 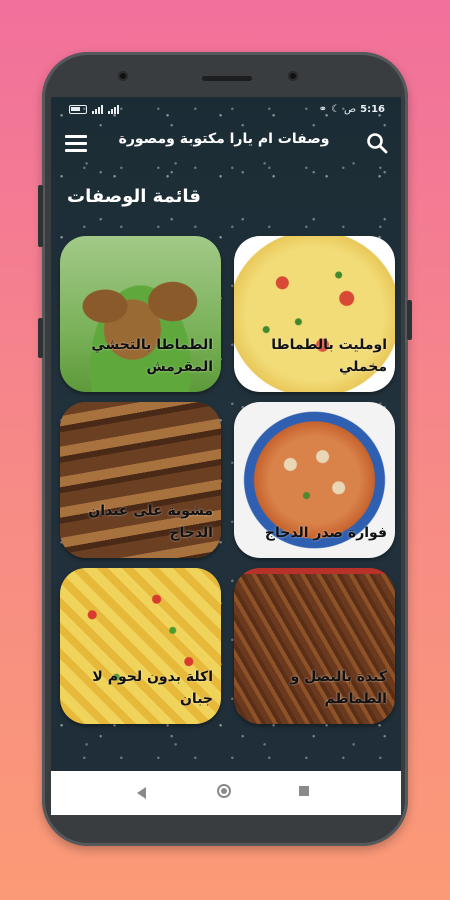 I want to click on recipe-title: فوارة صدر الدجاج, so click(x=325, y=533).